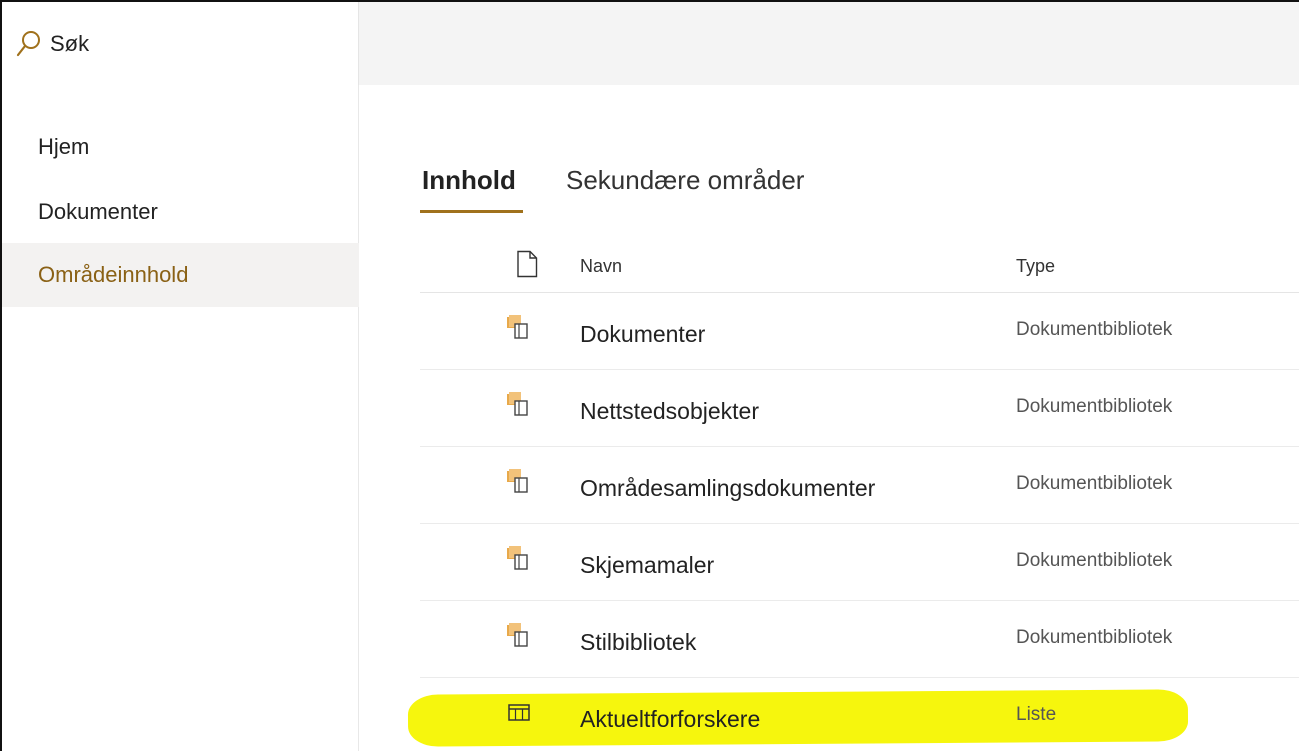  Describe the element at coordinates (98, 211) in the screenshot. I see `sidebar-item-label: Dokumenter` at that location.